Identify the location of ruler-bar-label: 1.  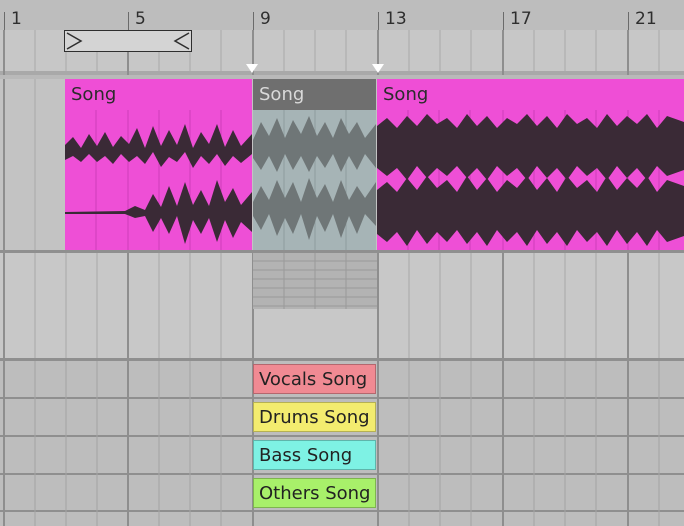
(16, 19).